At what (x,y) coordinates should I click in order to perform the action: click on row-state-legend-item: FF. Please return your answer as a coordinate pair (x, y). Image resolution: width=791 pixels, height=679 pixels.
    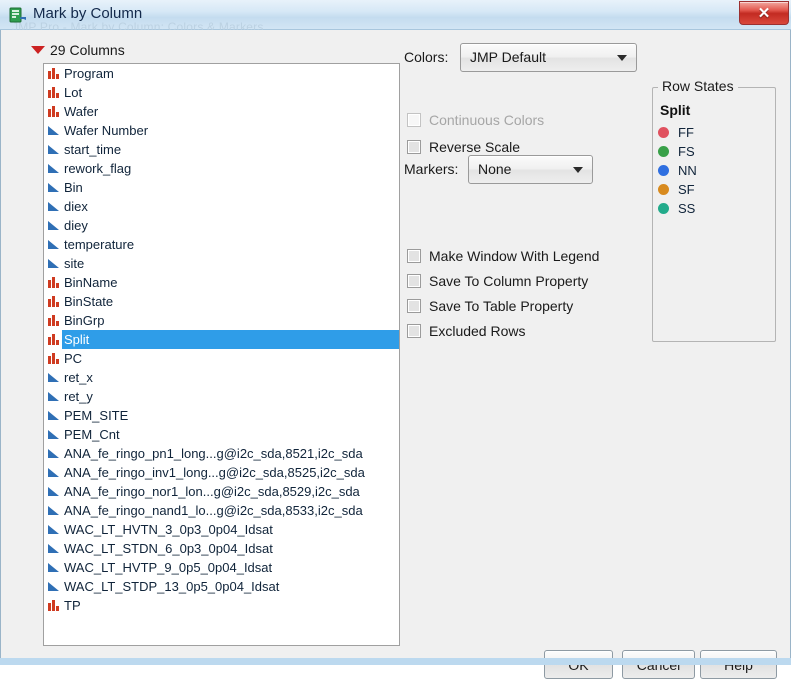
    Looking at the image, I should click on (713, 132).